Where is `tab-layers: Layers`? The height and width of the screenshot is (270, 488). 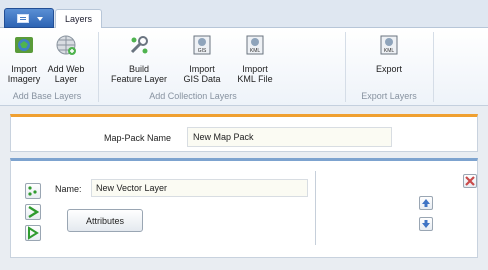
tab-layers: Layers is located at coordinates (78, 19).